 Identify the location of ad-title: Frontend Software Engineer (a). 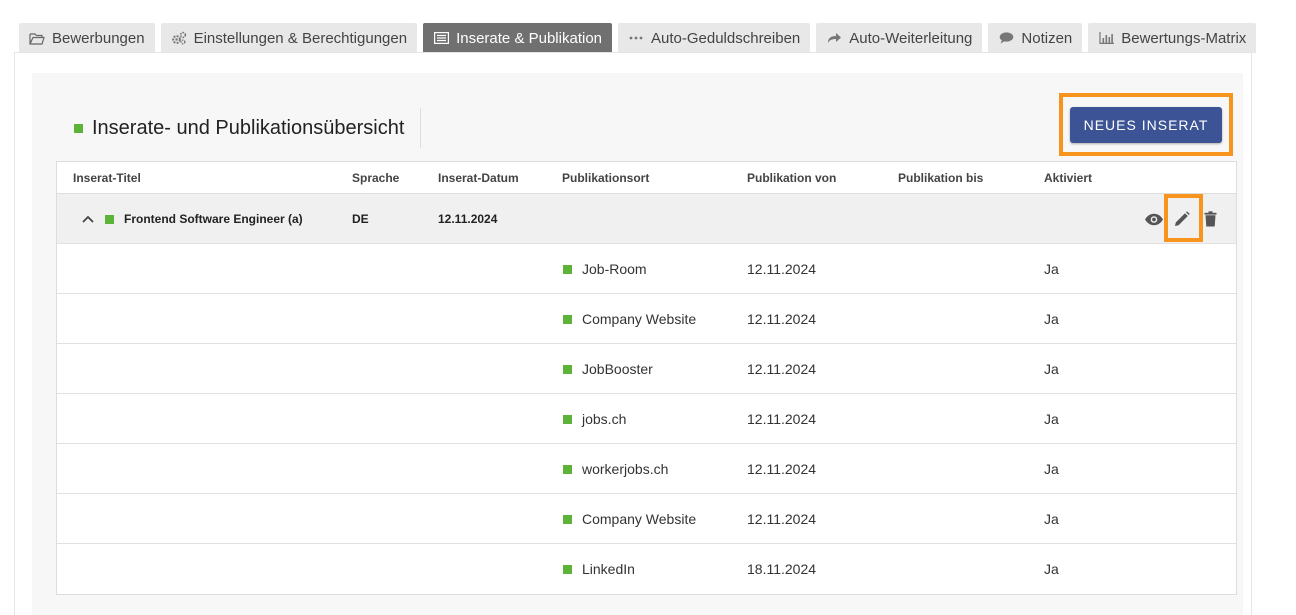
(213, 219).